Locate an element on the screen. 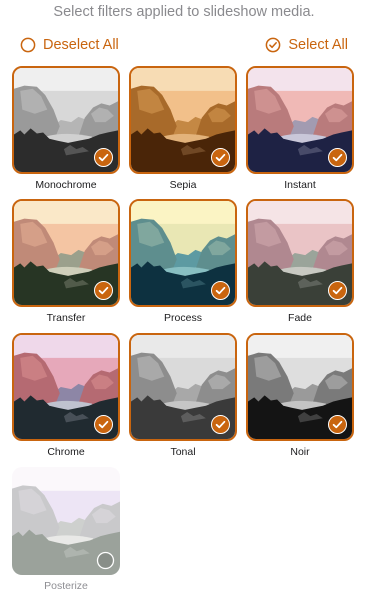  filter-tile-process: Process is located at coordinates (183, 261).